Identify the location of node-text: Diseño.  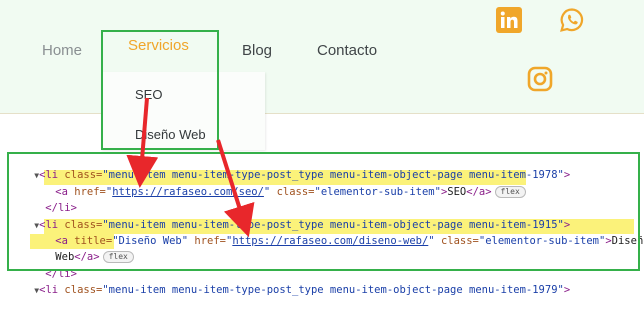
(627, 241).